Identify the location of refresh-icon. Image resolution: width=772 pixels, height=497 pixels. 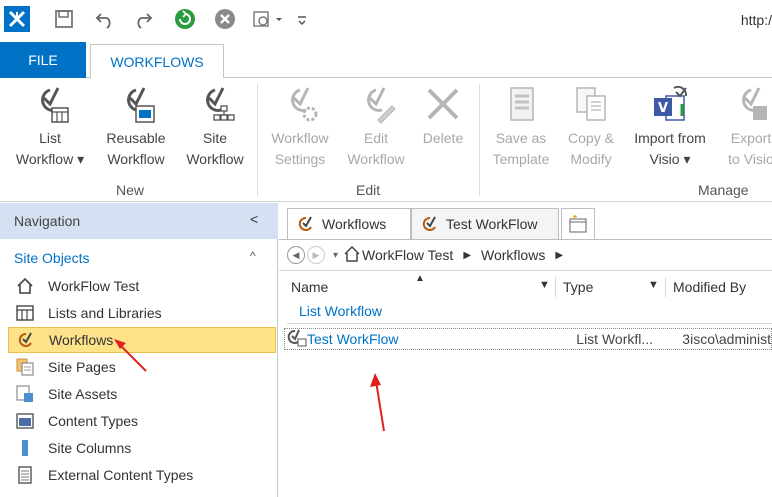
(185, 19).